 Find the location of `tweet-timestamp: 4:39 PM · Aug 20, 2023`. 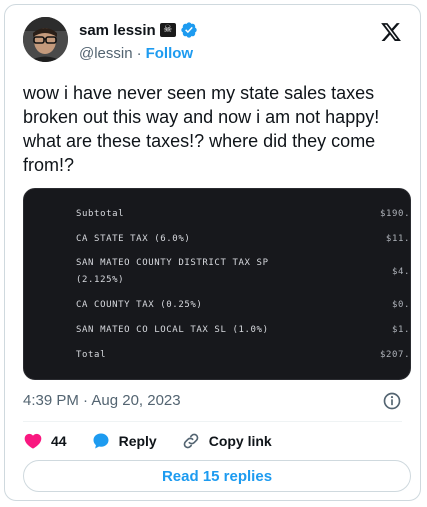

tweet-timestamp: 4:39 PM · Aug 20, 2023 is located at coordinates (102, 400).